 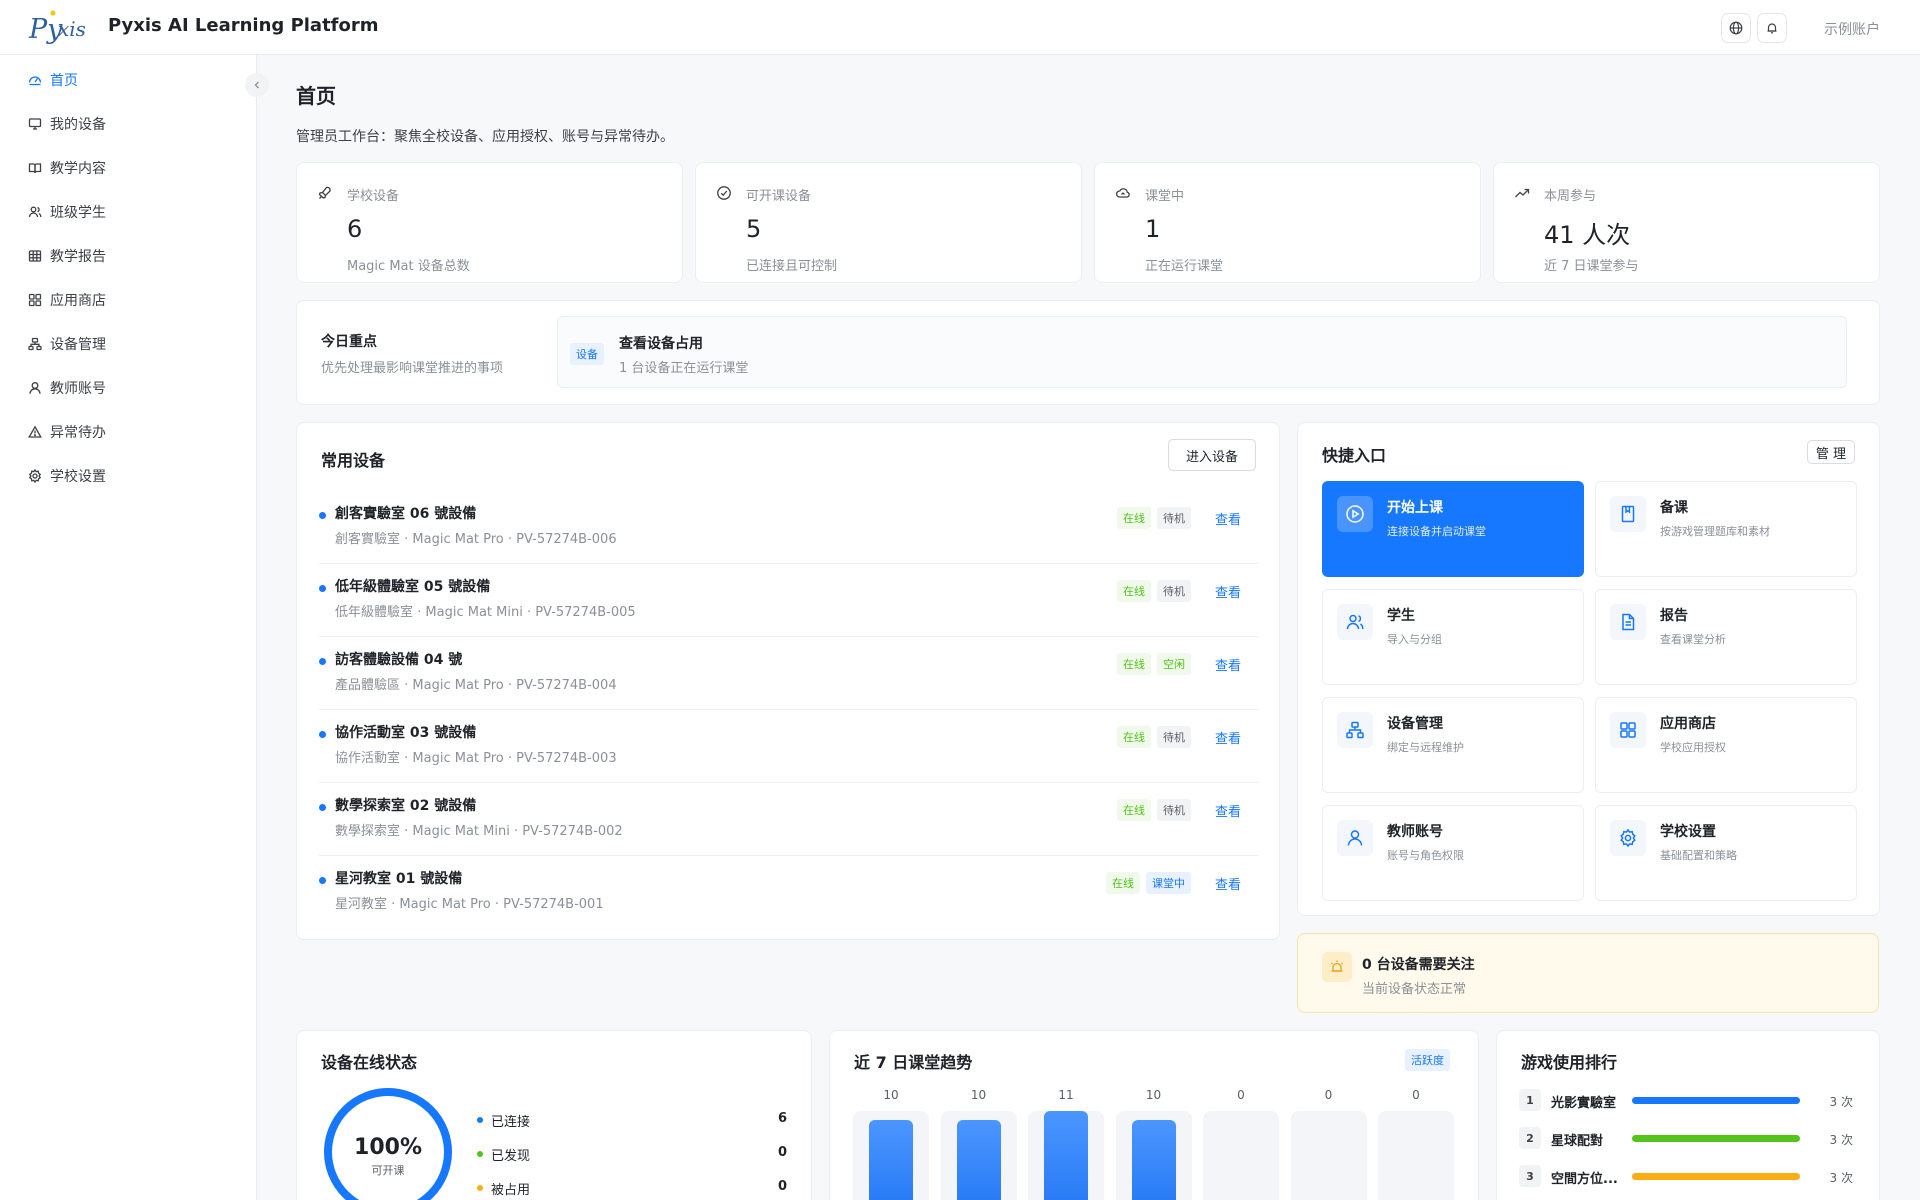 I want to click on sidebar-item-app-store: 应用商店, so click(x=66, y=300).